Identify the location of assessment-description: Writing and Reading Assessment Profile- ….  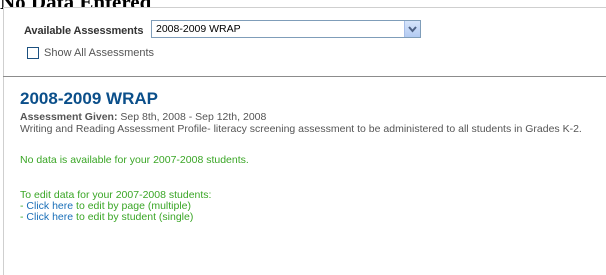
(301, 129).